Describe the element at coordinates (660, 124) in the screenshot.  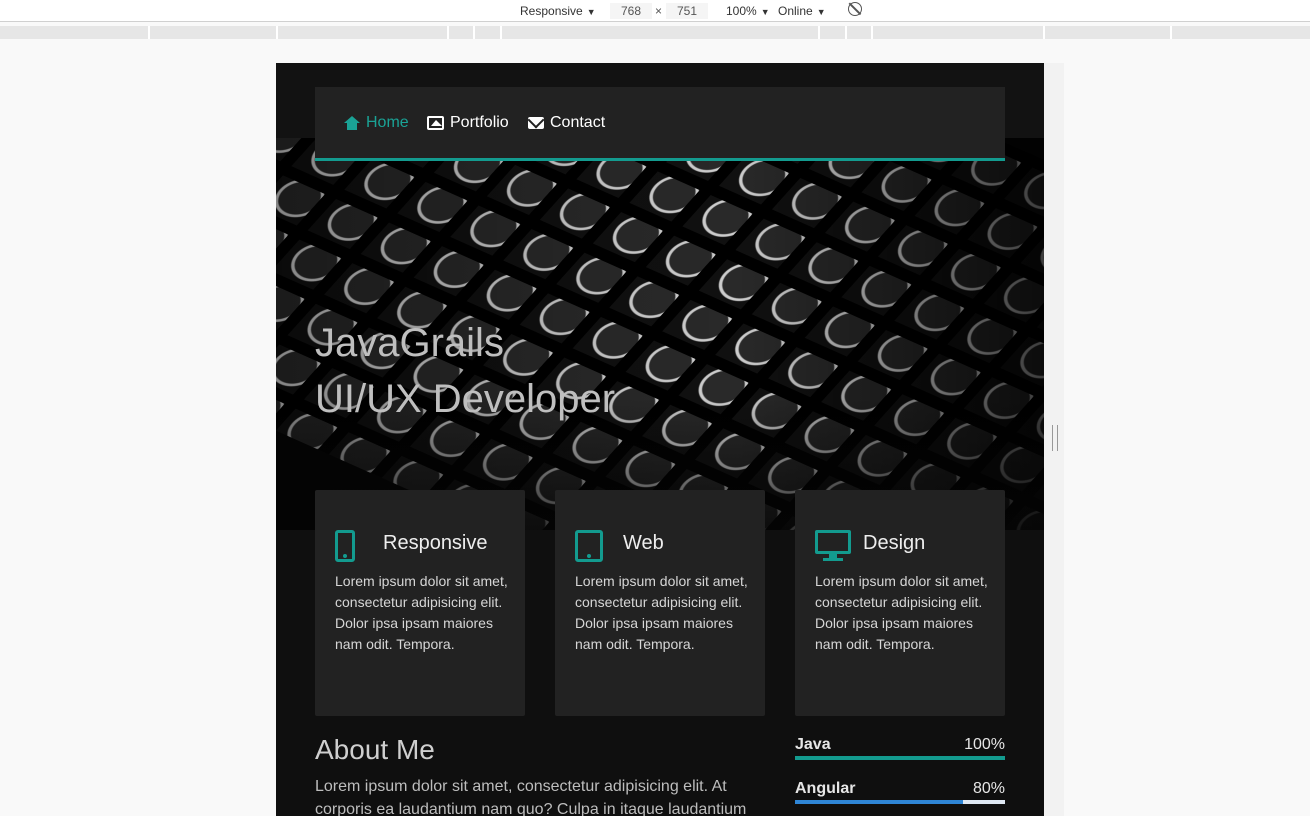
I see `main-nav: Home Portfolio Contact` at that location.